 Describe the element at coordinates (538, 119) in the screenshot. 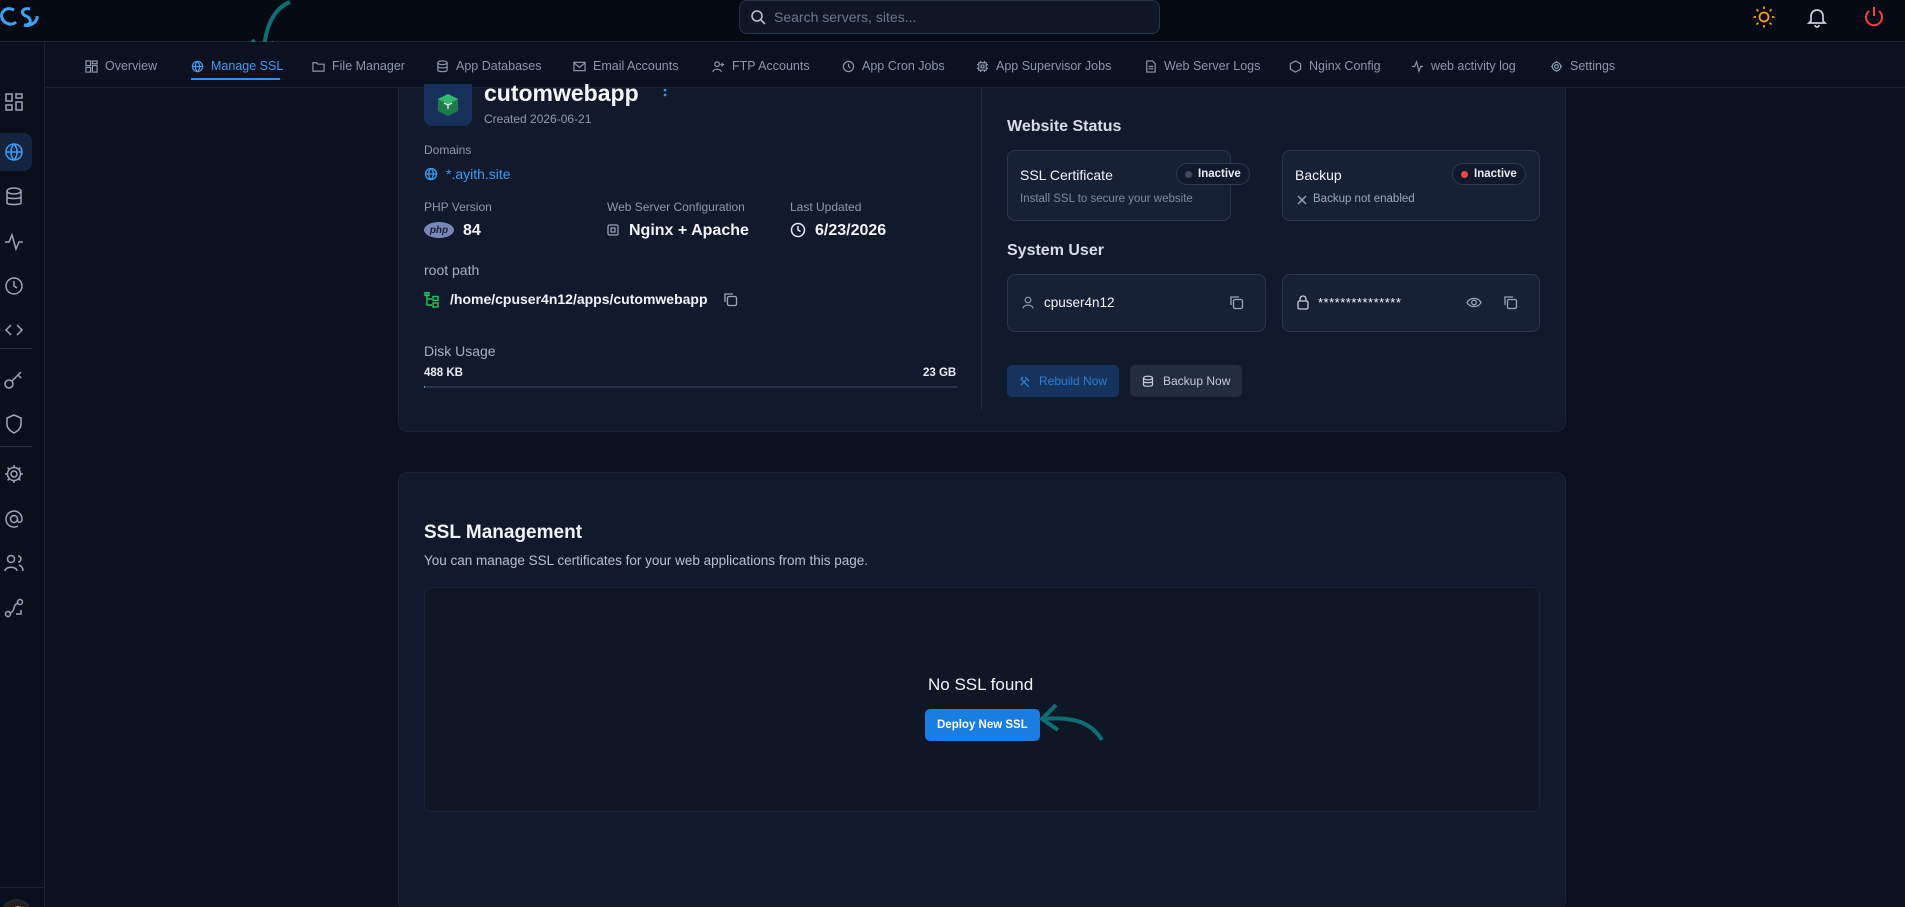

I see `app-created: Created 2026-06-21` at that location.